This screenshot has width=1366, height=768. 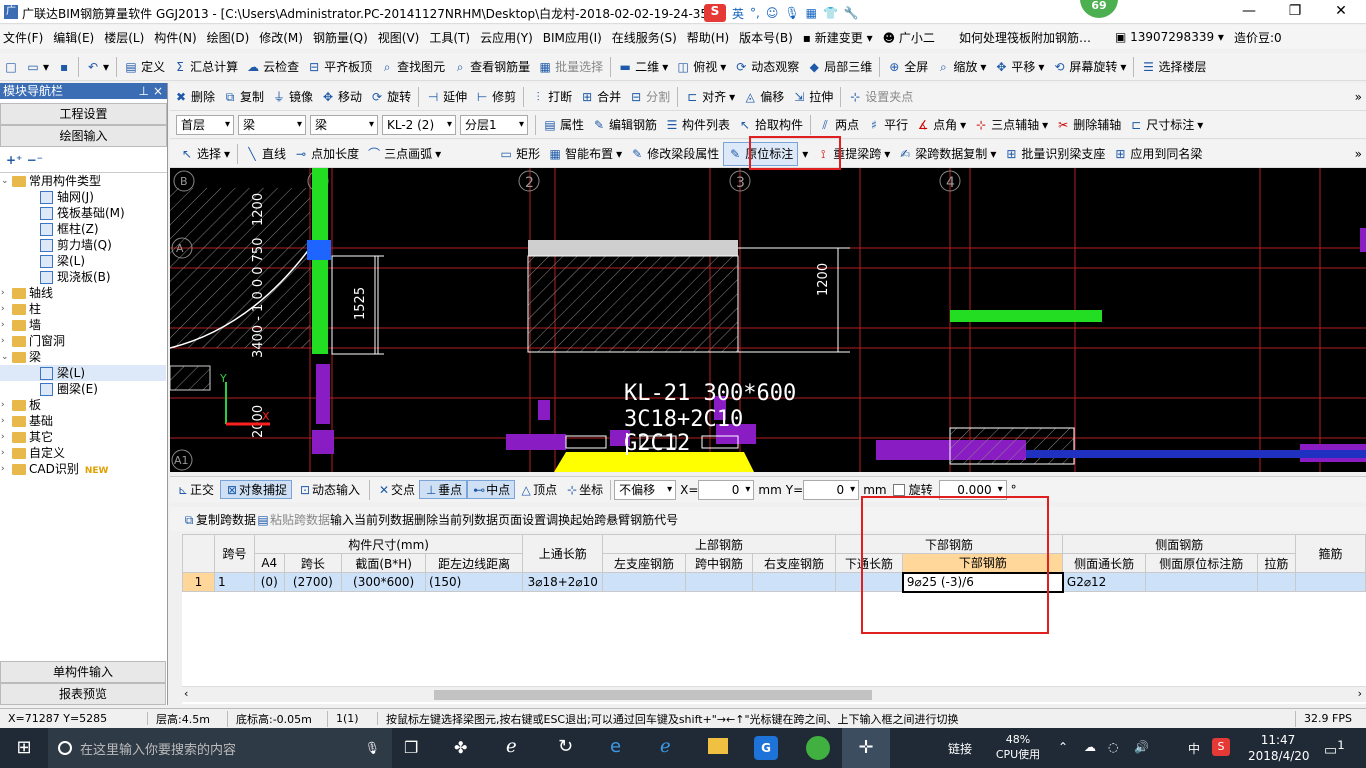 What do you see at coordinates (73, 37) in the screenshot?
I see `menu-edit: 编辑(E)` at bounding box center [73, 37].